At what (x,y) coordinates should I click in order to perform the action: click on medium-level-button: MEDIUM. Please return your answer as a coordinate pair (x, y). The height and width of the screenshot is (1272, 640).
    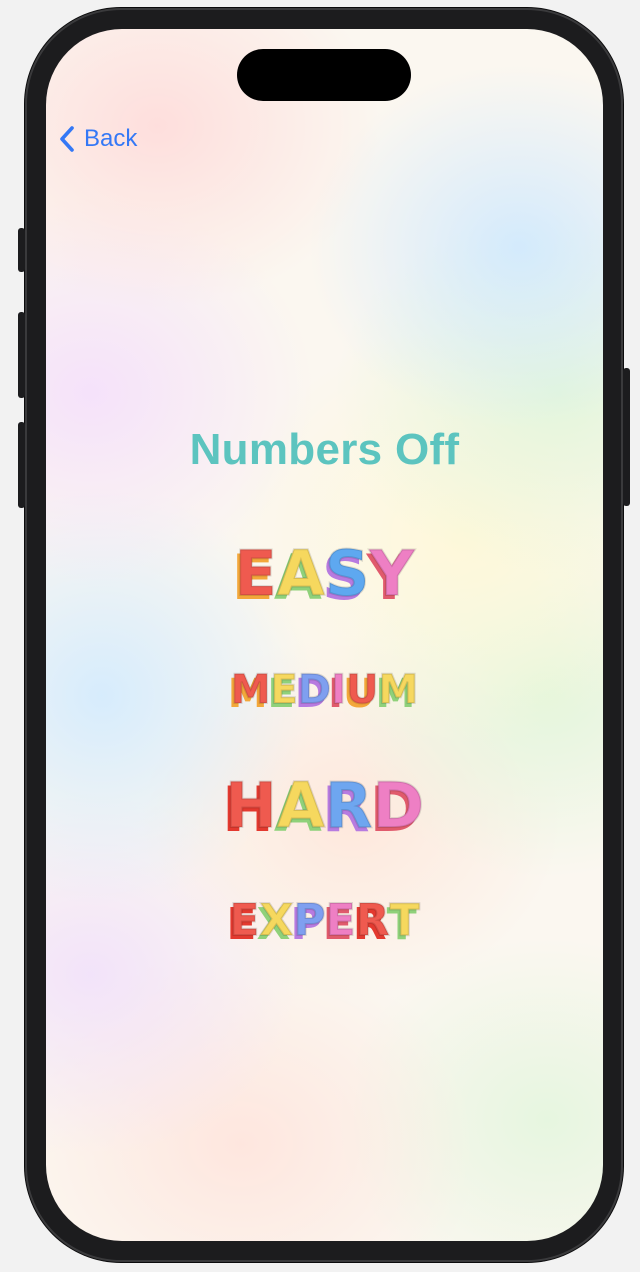
    Looking at the image, I should click on (324, 690).